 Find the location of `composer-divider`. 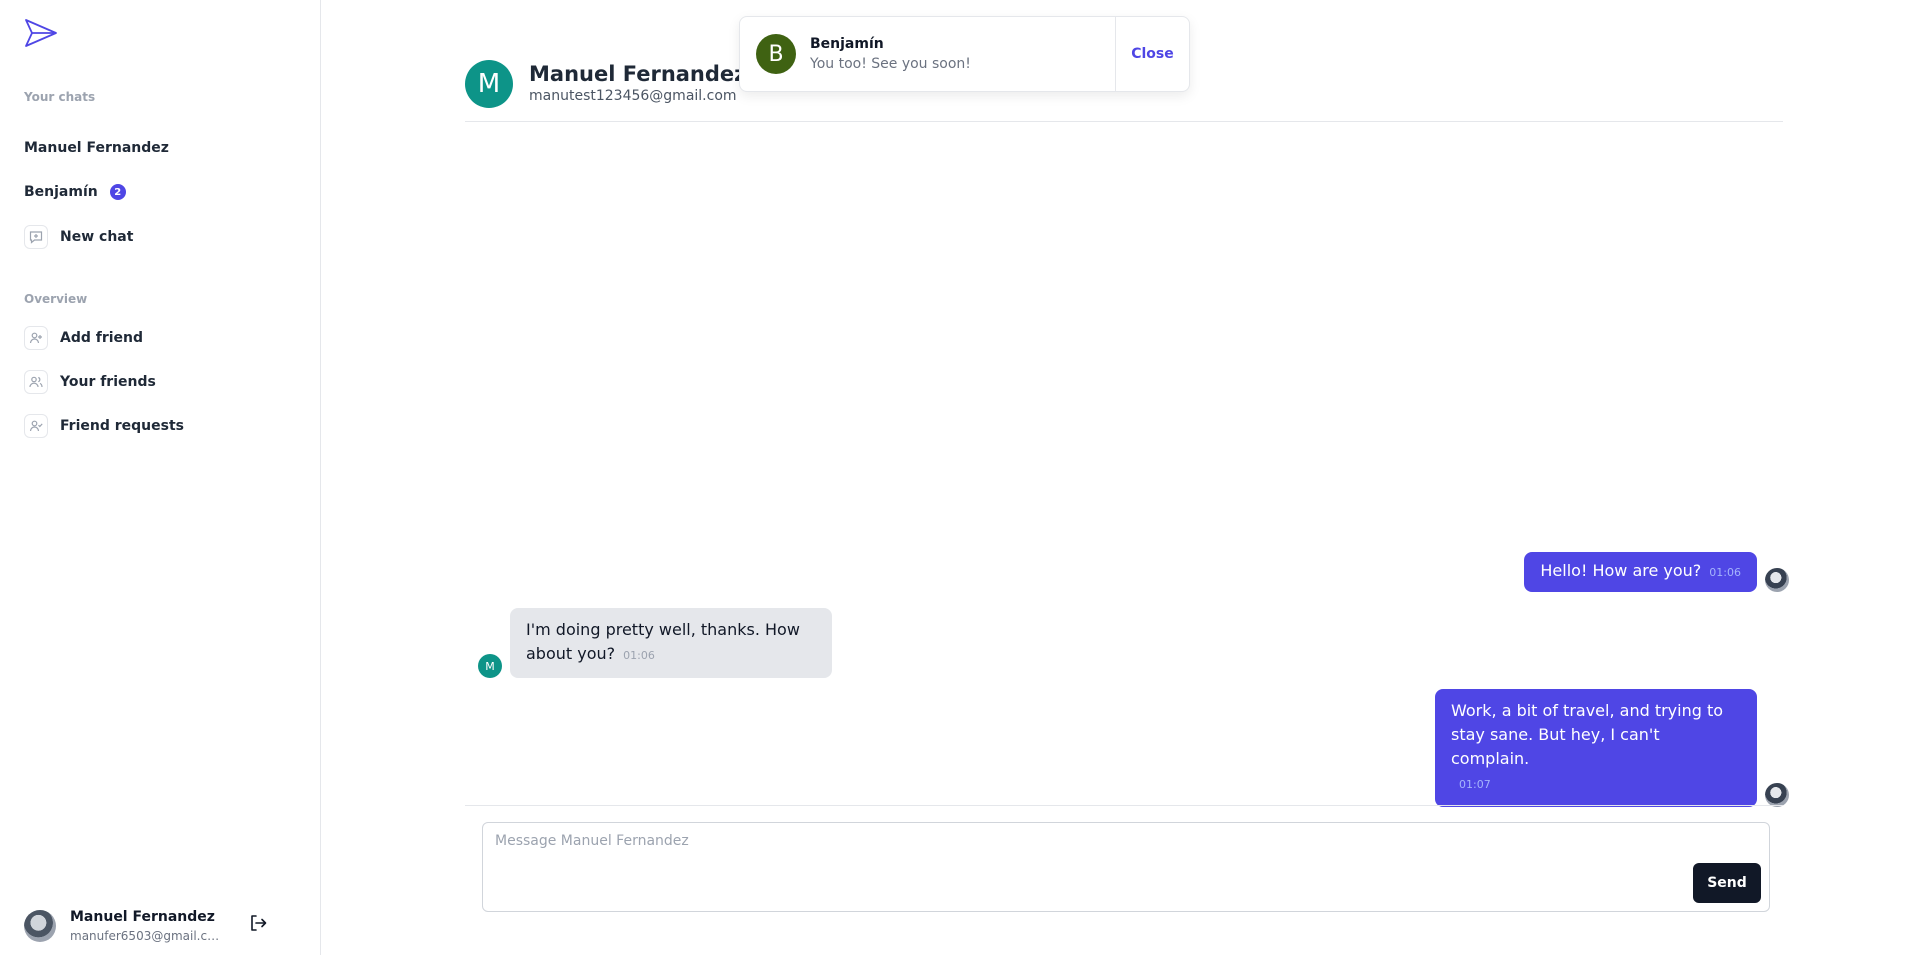

composer-divider is located at coordinates (1124, 805).